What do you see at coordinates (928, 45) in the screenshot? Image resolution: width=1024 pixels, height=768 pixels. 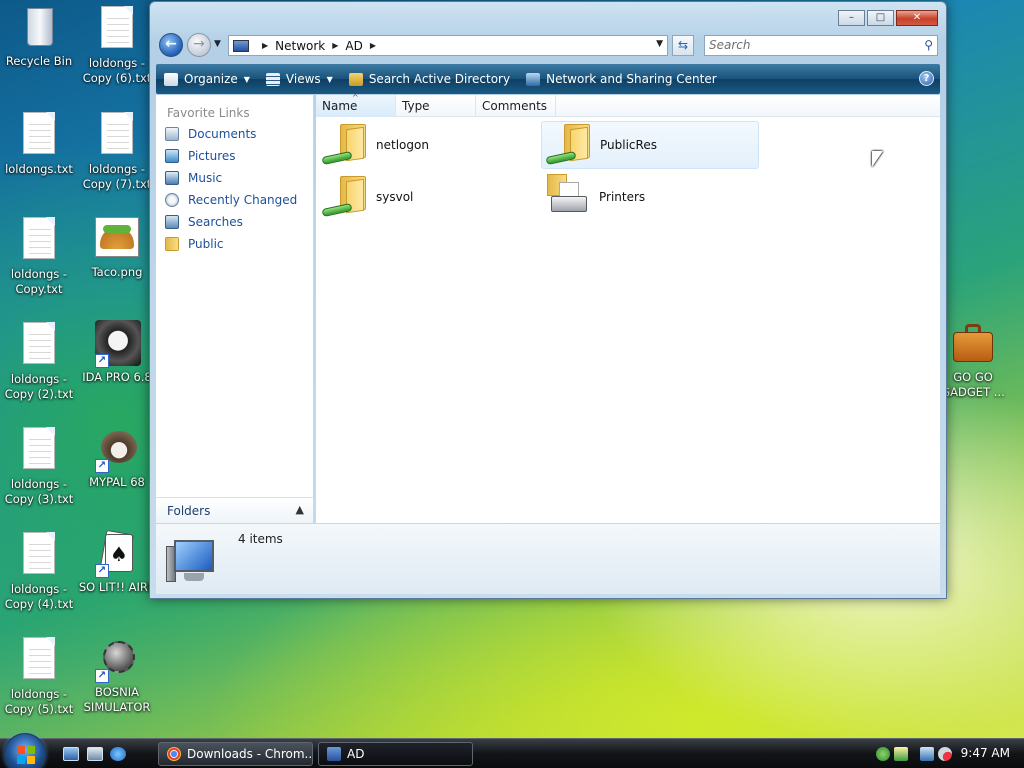 I see `search-icon: ⚲` at bounding box center [928, 45].